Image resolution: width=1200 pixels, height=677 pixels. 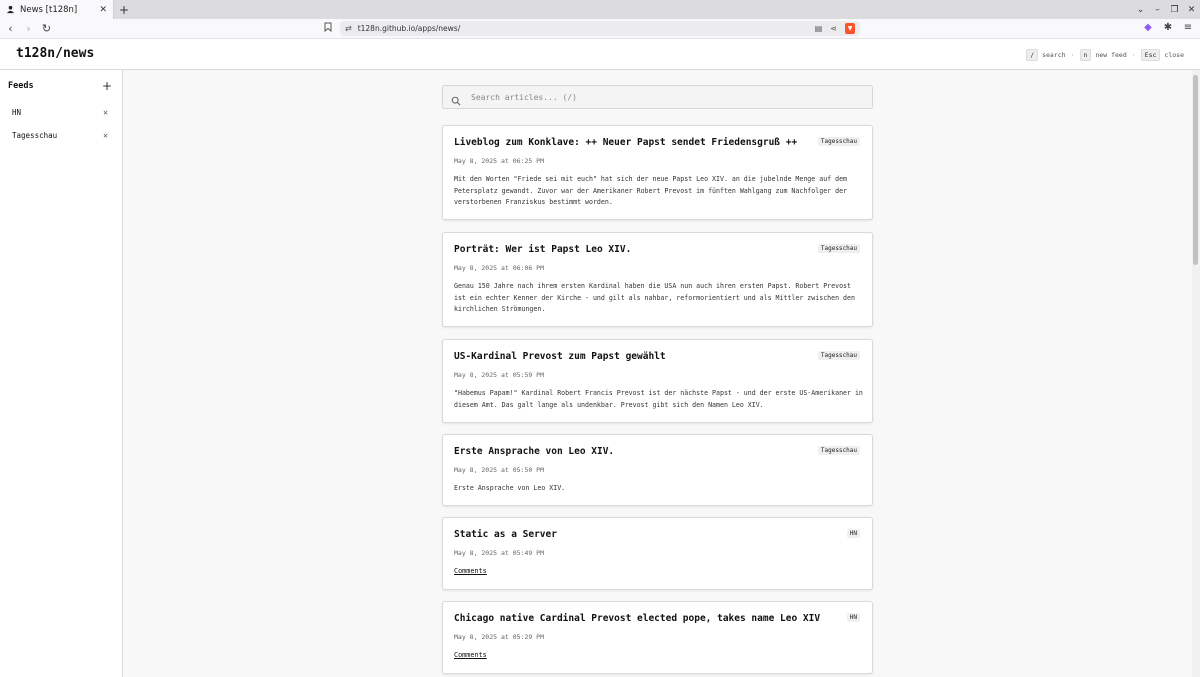 I want to click on toolbar-actions: ◆ ✱ ≡, so click(x=1168, y=27).